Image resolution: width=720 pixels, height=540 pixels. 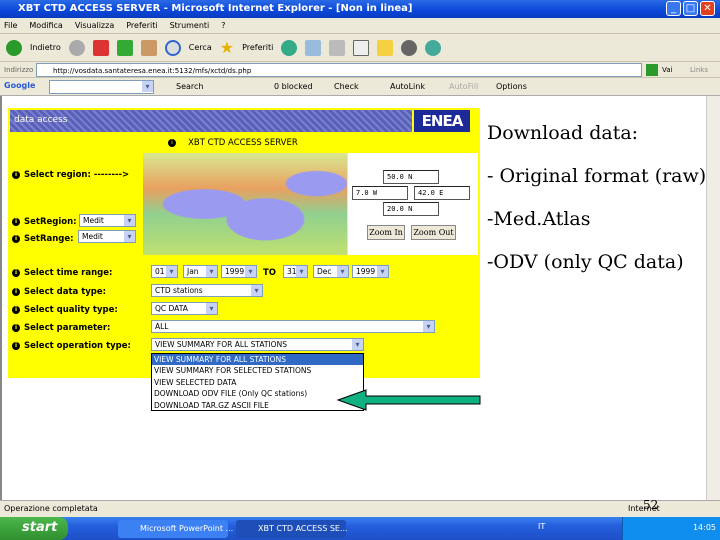 I want to click on search-button: Cerca, so click(x=200, y=47).